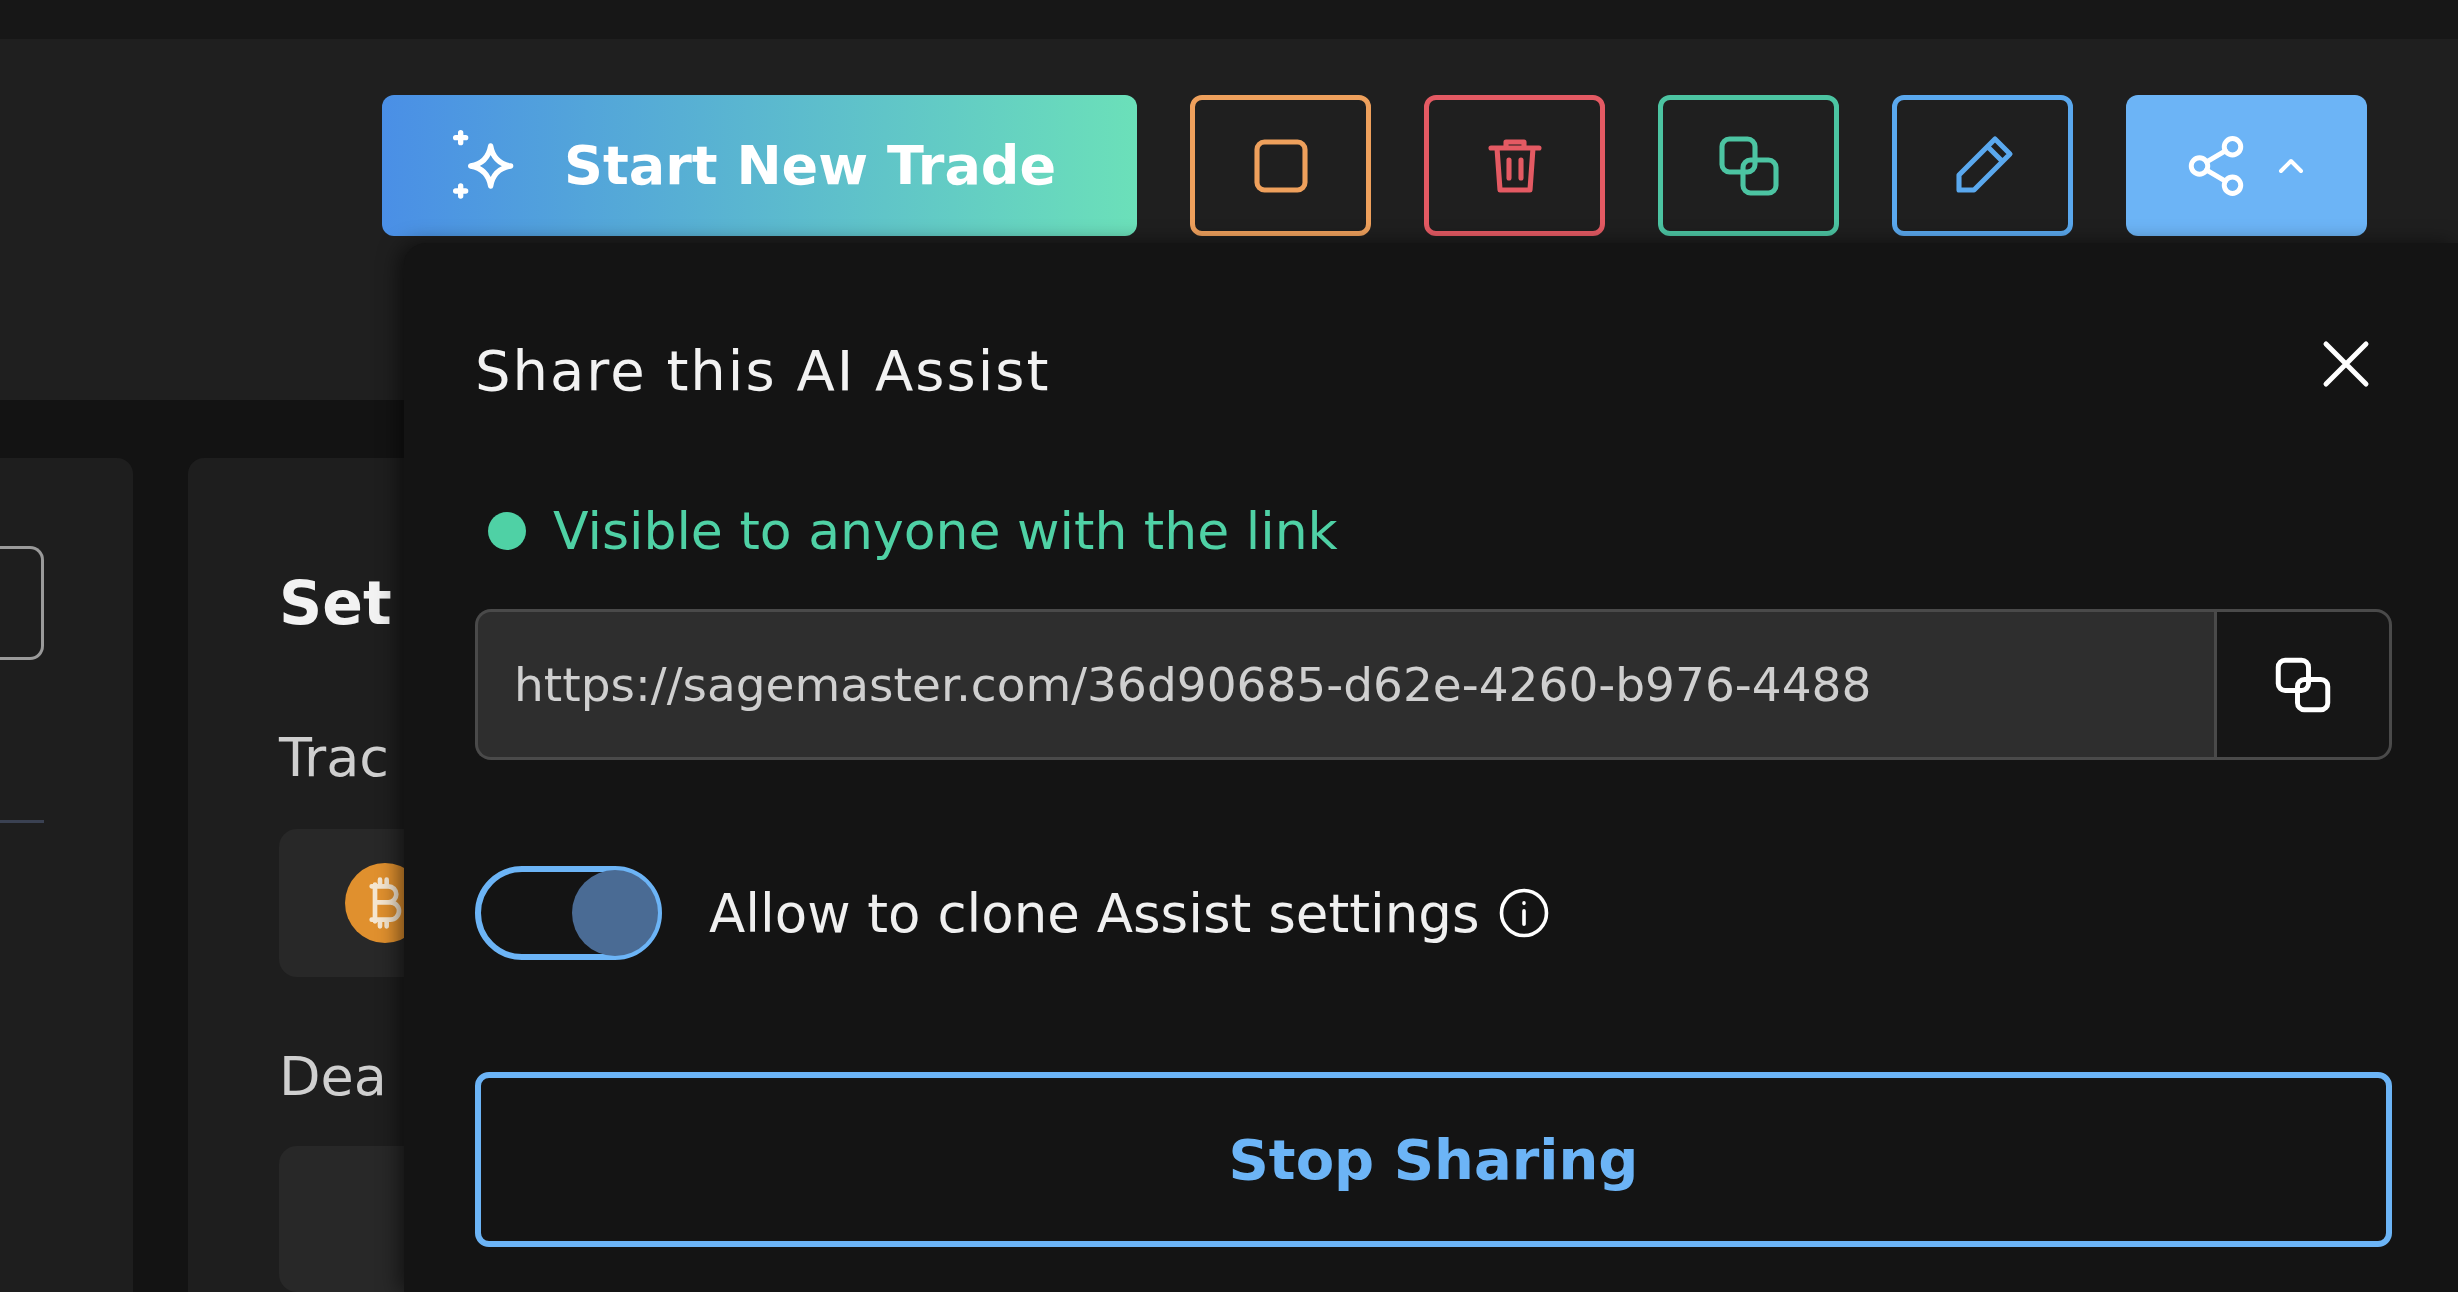 Image resolution: width=2458 pixels, height=1292 pixels. What do you see at coordinates (1748, 165) in the screenshot?
I see `duplicate-button` at bounding box center [1748, 165].